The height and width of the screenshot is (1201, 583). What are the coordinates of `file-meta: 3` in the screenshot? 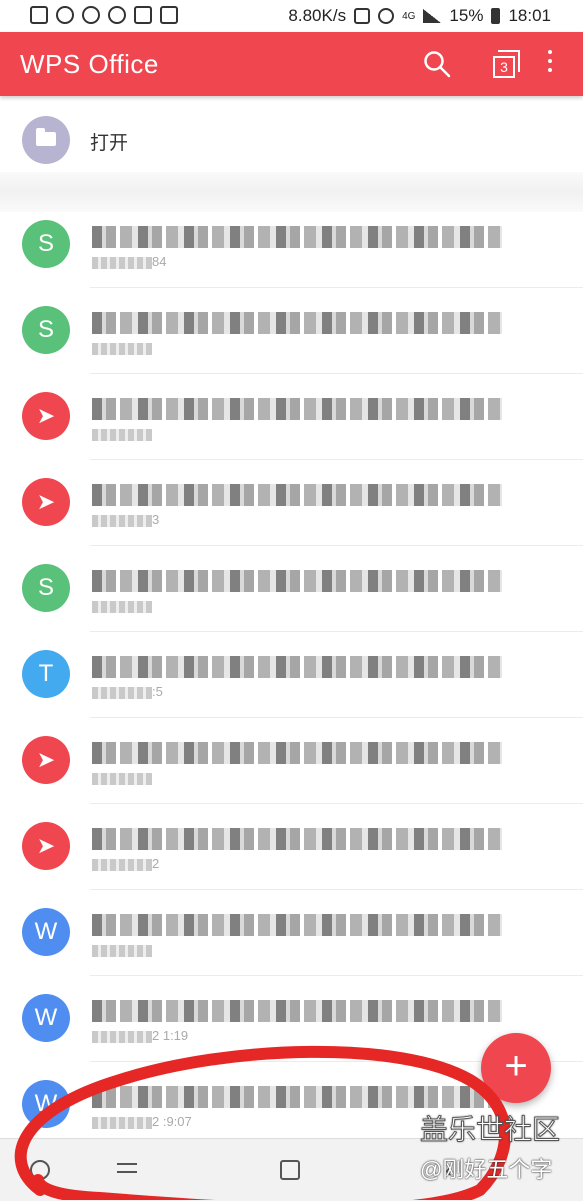 It's located at (125, 520).